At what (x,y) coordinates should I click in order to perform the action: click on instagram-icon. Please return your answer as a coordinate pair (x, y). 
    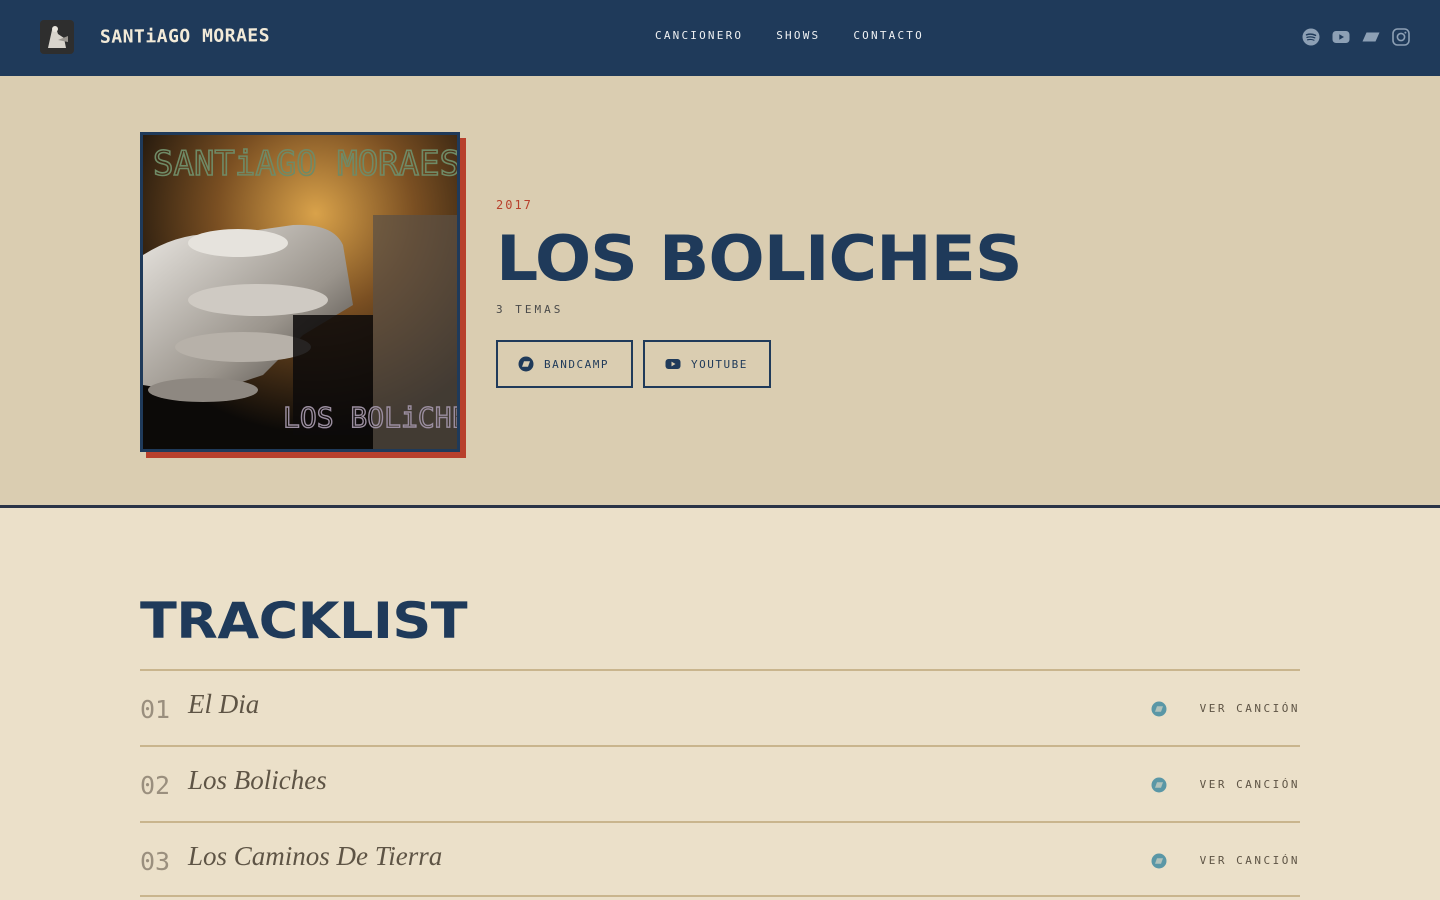
    Looking at the image, I should click on (1401, 37).